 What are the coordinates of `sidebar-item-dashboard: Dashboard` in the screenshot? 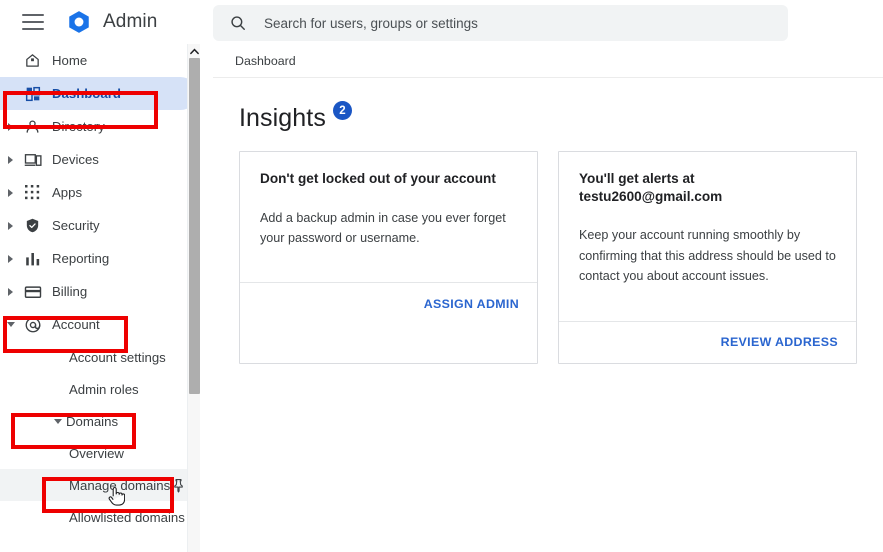 It's located at (98, 93).